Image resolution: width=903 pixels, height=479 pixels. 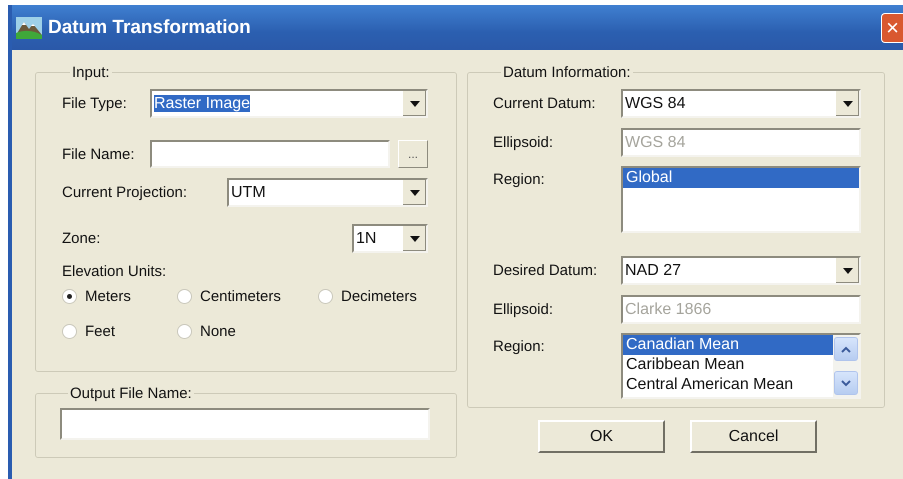 What do you see at coordinates (741, 103) in the screenshot?
I see `datum-dropdown: WGS 84` at bounding box center [741, 103].